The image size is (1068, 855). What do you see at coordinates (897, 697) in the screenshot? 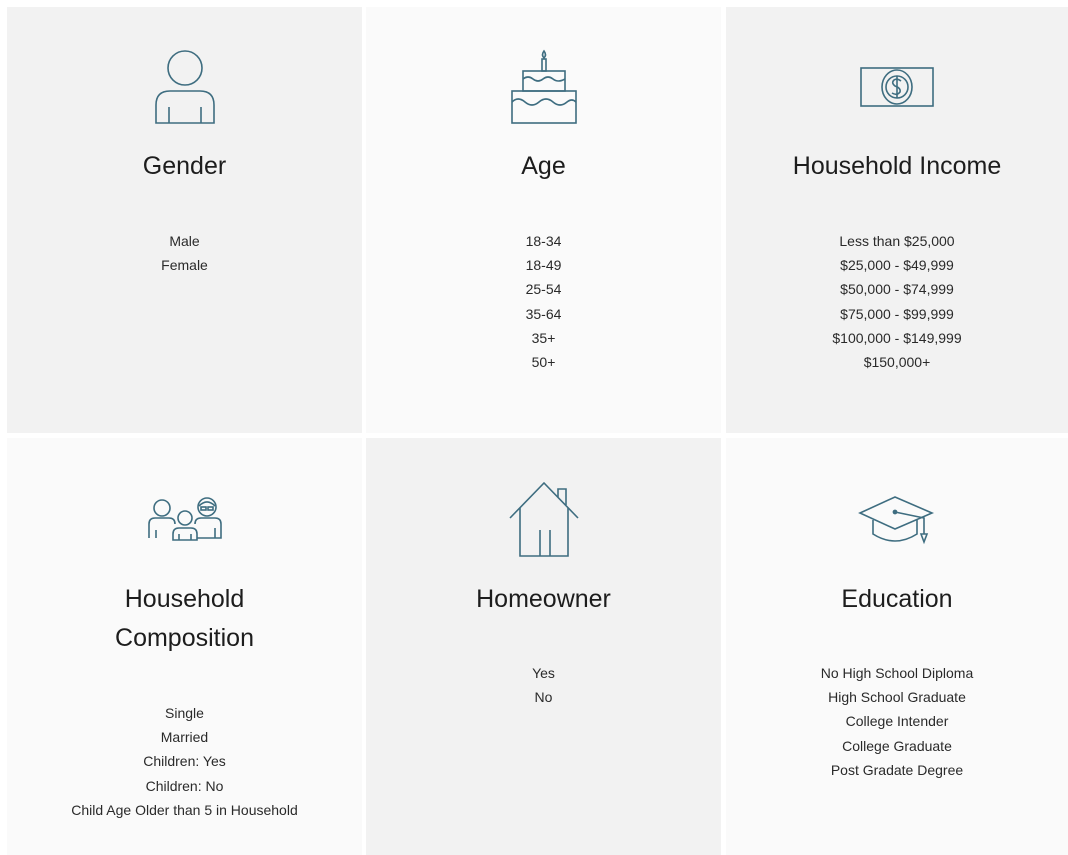
I see `option-item: High School Graduate` at bounding box center [897, 697].